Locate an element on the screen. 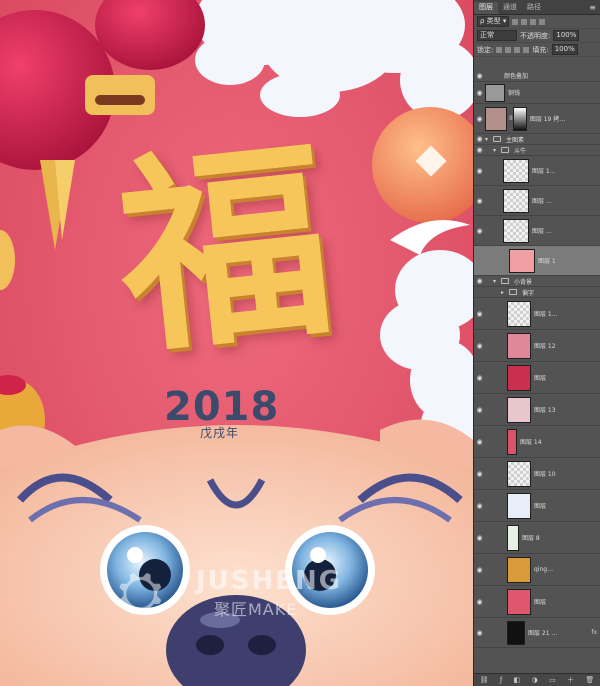  fx-icon: ƒ is located at coordinates (501, 680).